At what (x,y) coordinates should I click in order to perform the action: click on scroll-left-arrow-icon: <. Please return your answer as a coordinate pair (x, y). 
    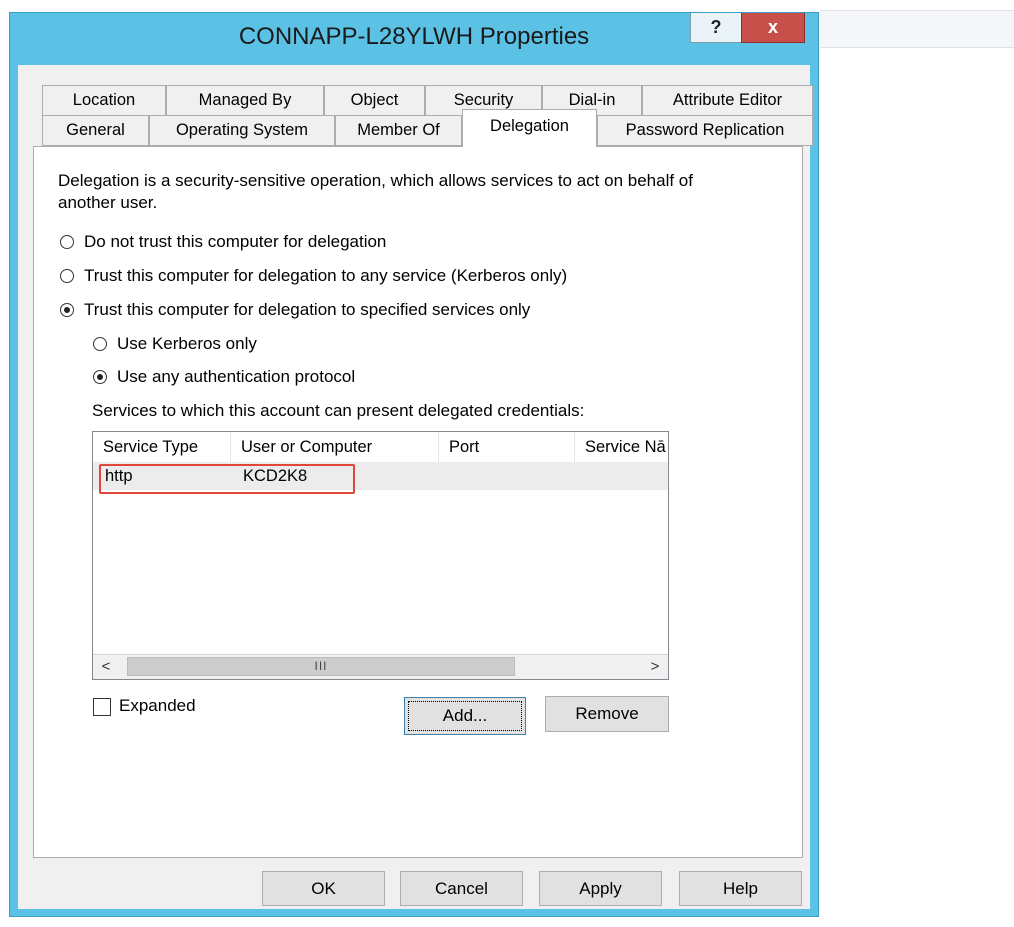
    Looking at the image, I should click on (106, 666).